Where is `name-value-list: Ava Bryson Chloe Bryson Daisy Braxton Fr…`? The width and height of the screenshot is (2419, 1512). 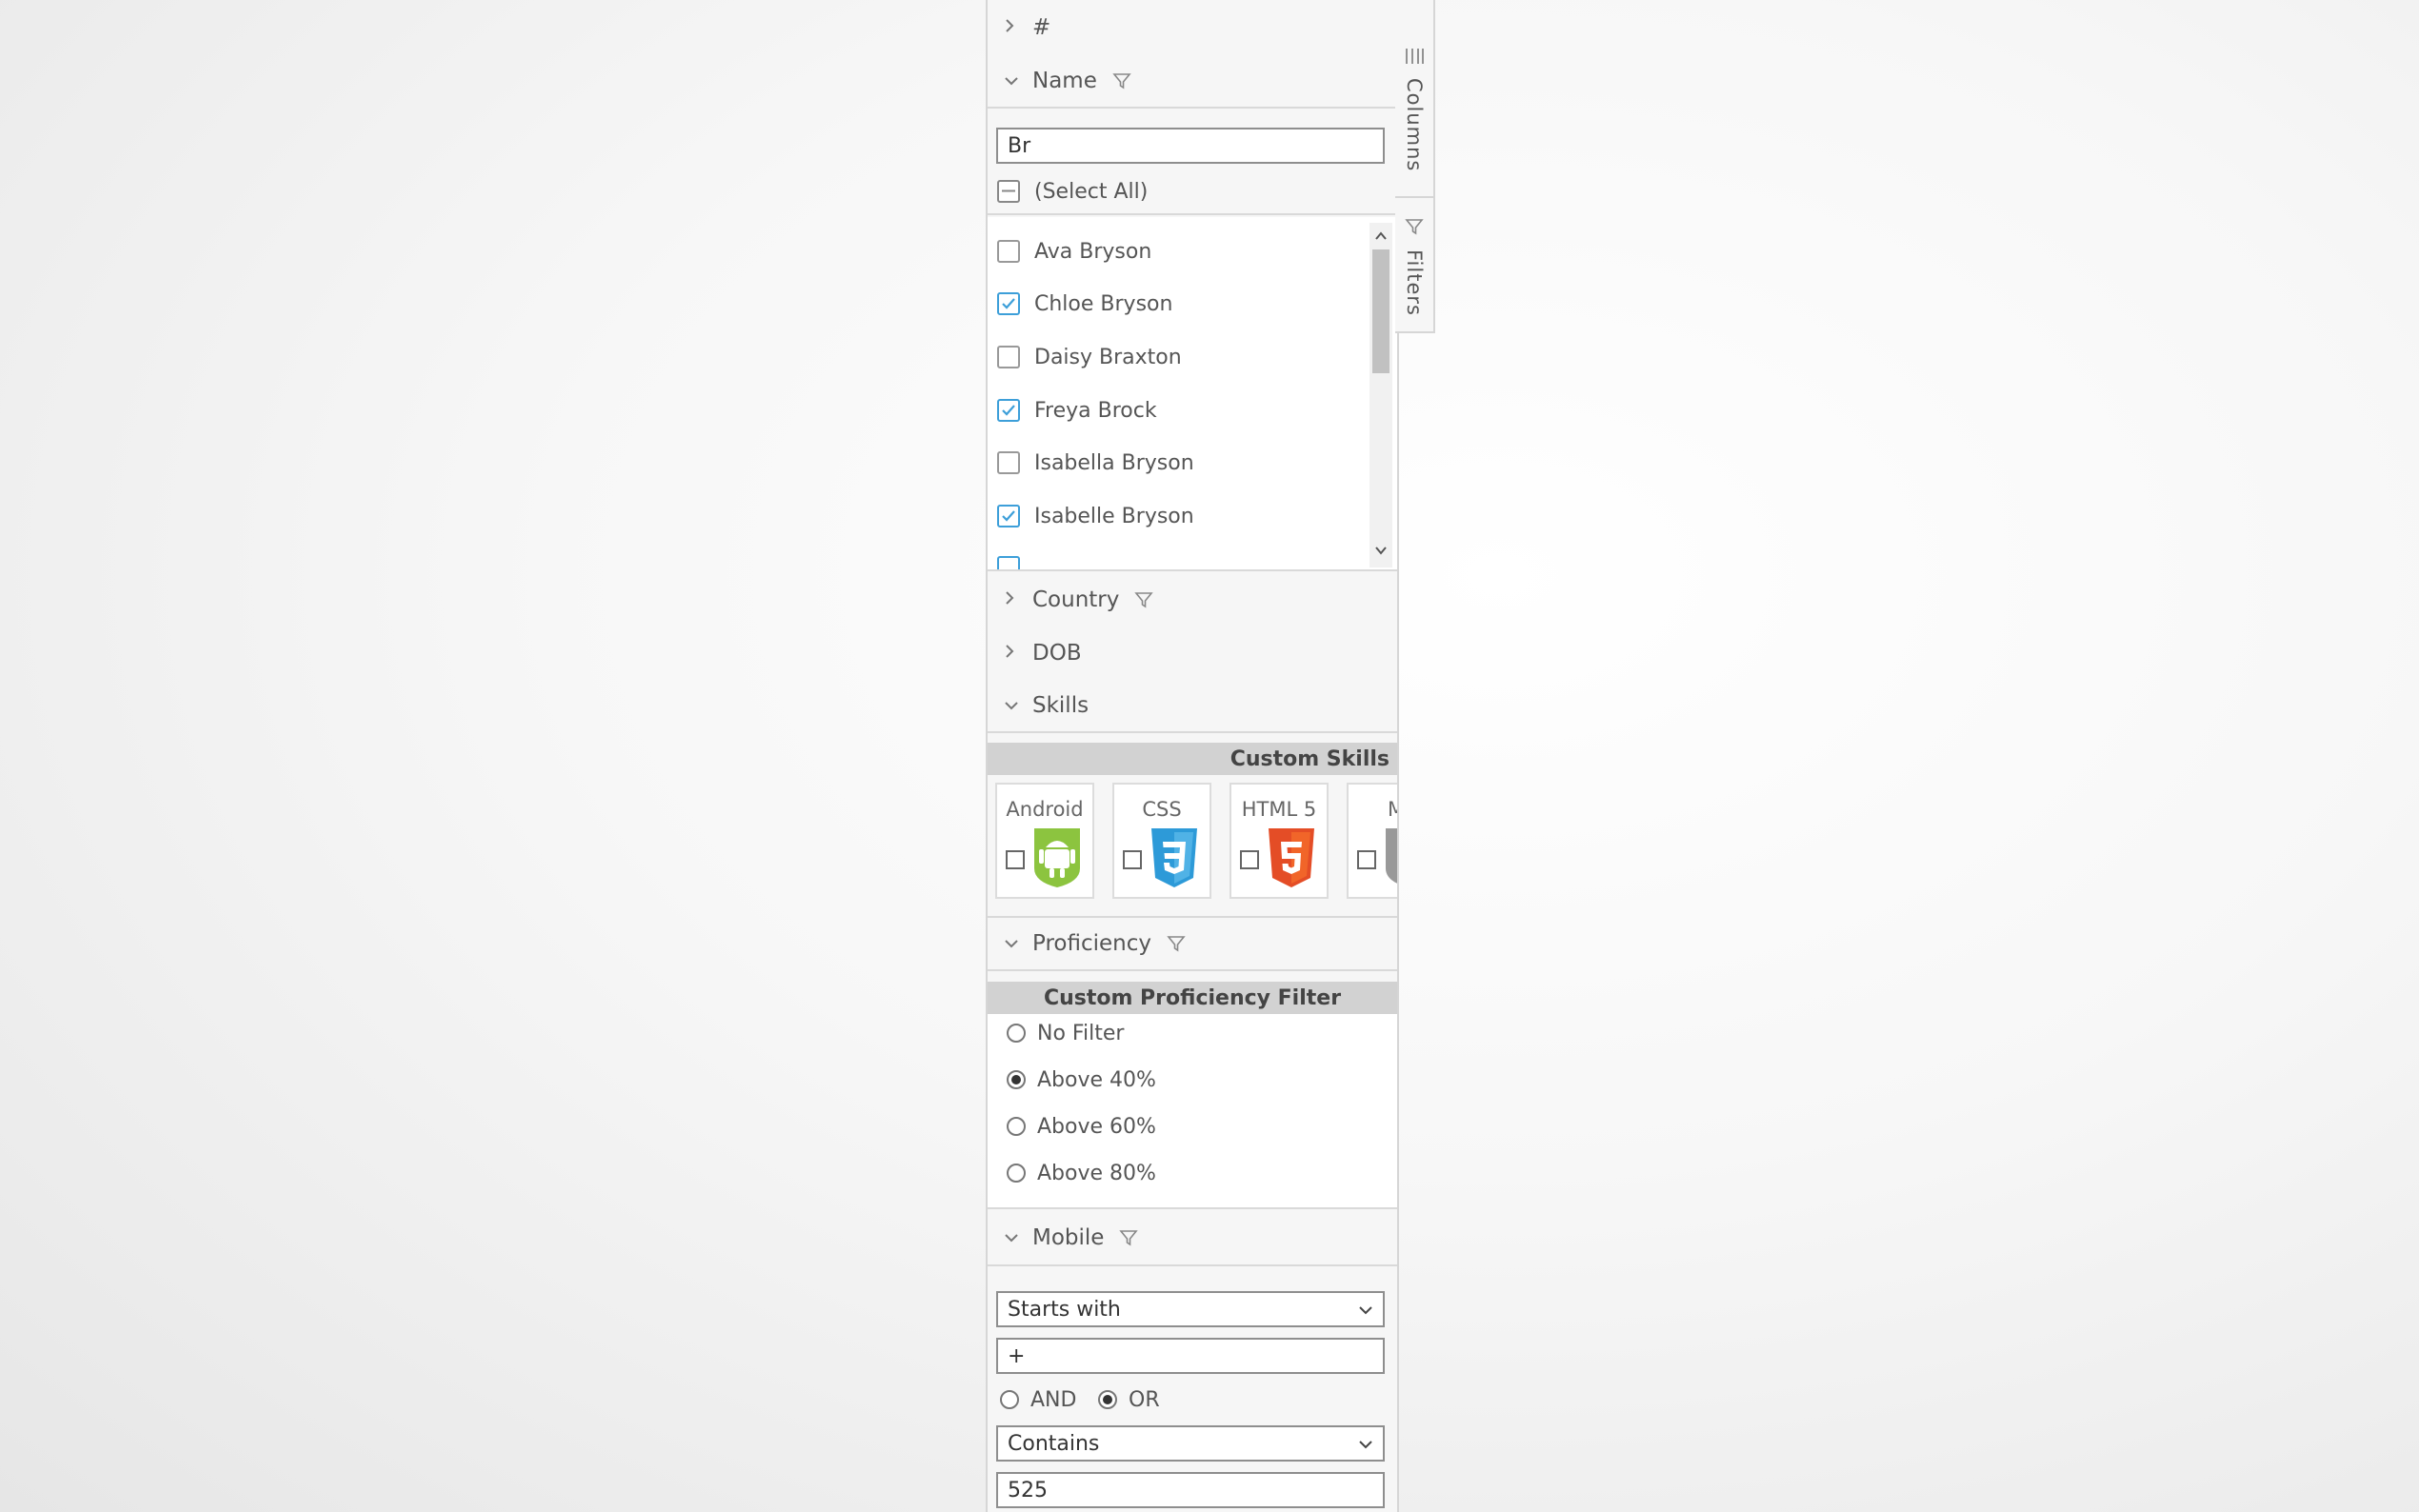
name-value-list: Ava Bryson Chloe Bryson Daisy Braxton Fr… is located at coordinates (1192, 393).